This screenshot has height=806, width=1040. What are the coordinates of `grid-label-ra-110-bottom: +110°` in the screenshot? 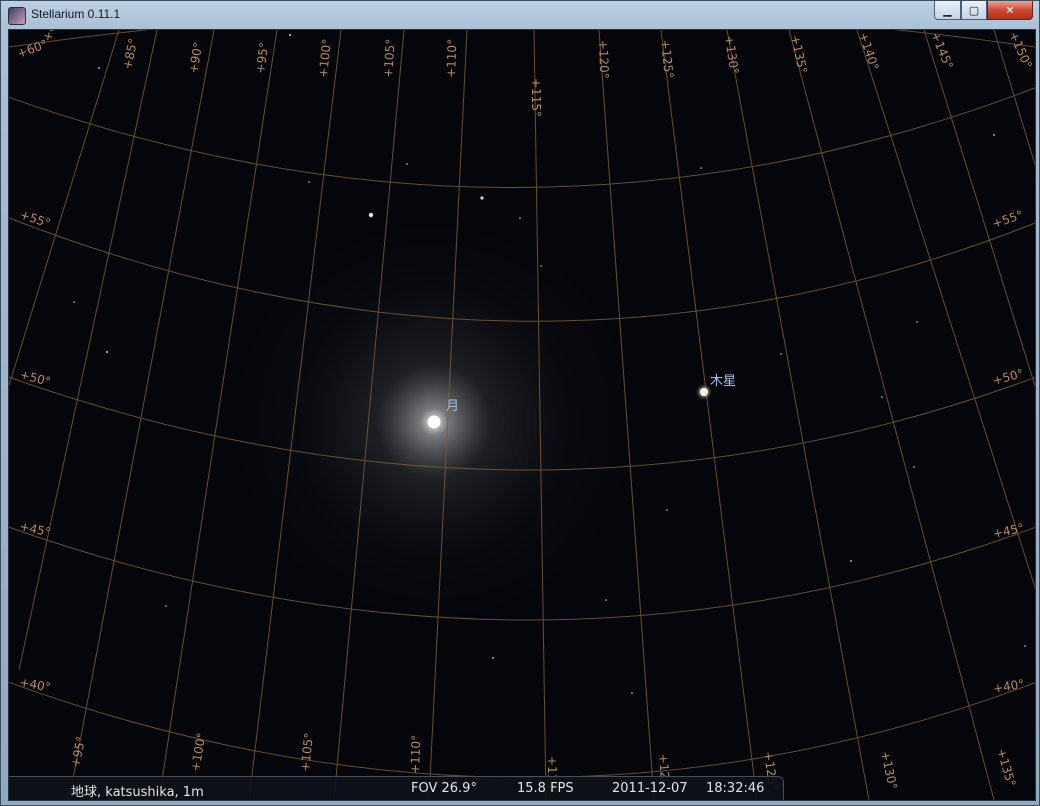 It's located at (415, 754).